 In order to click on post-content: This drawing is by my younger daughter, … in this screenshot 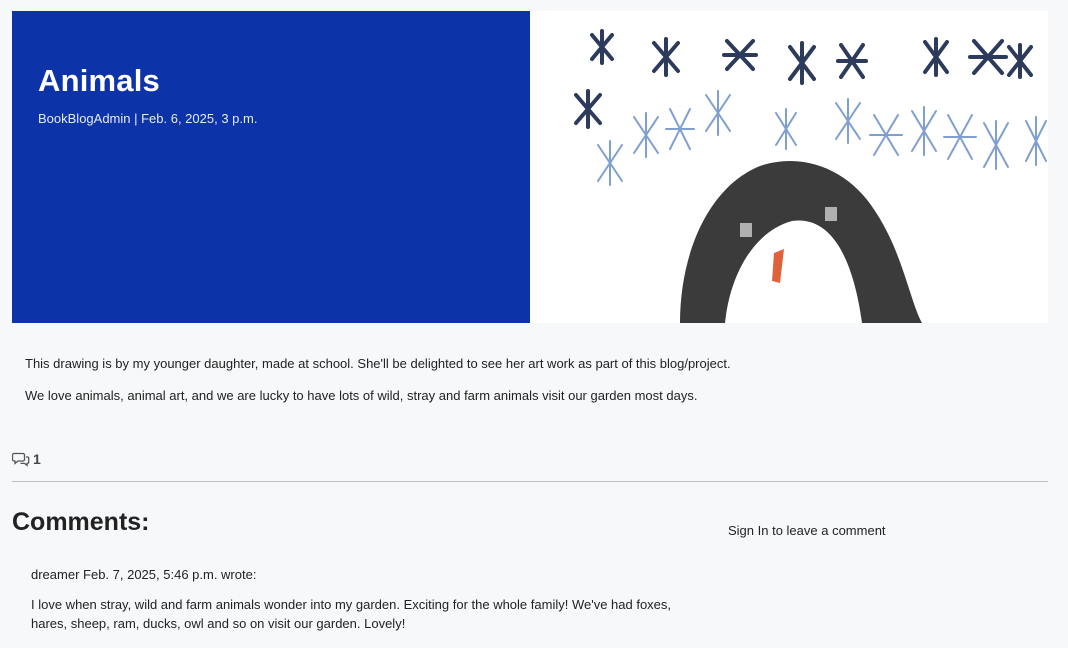, I will do `click(405, 387)`.